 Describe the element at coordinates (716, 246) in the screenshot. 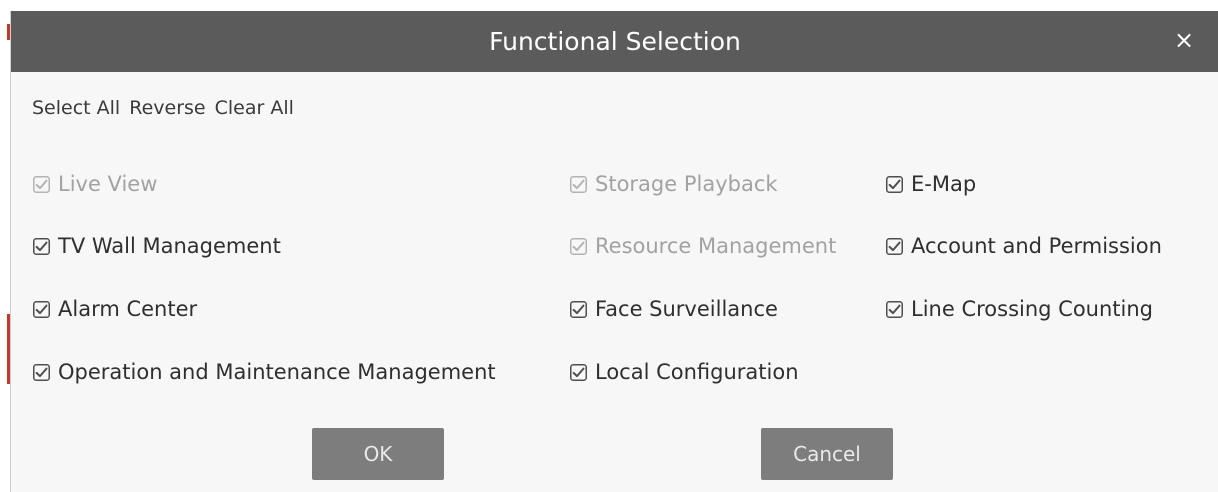

I see `option-label: Resource Management` at that location.